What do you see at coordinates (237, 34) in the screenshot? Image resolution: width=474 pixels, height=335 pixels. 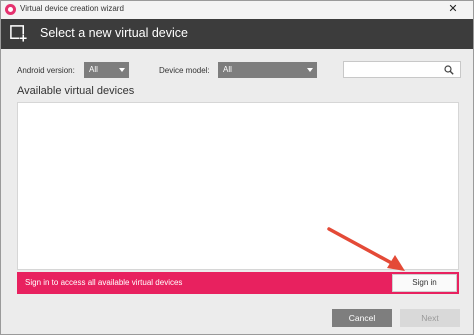 I see `header-band: Select a new virtual device` at bounding box center [237, 34].